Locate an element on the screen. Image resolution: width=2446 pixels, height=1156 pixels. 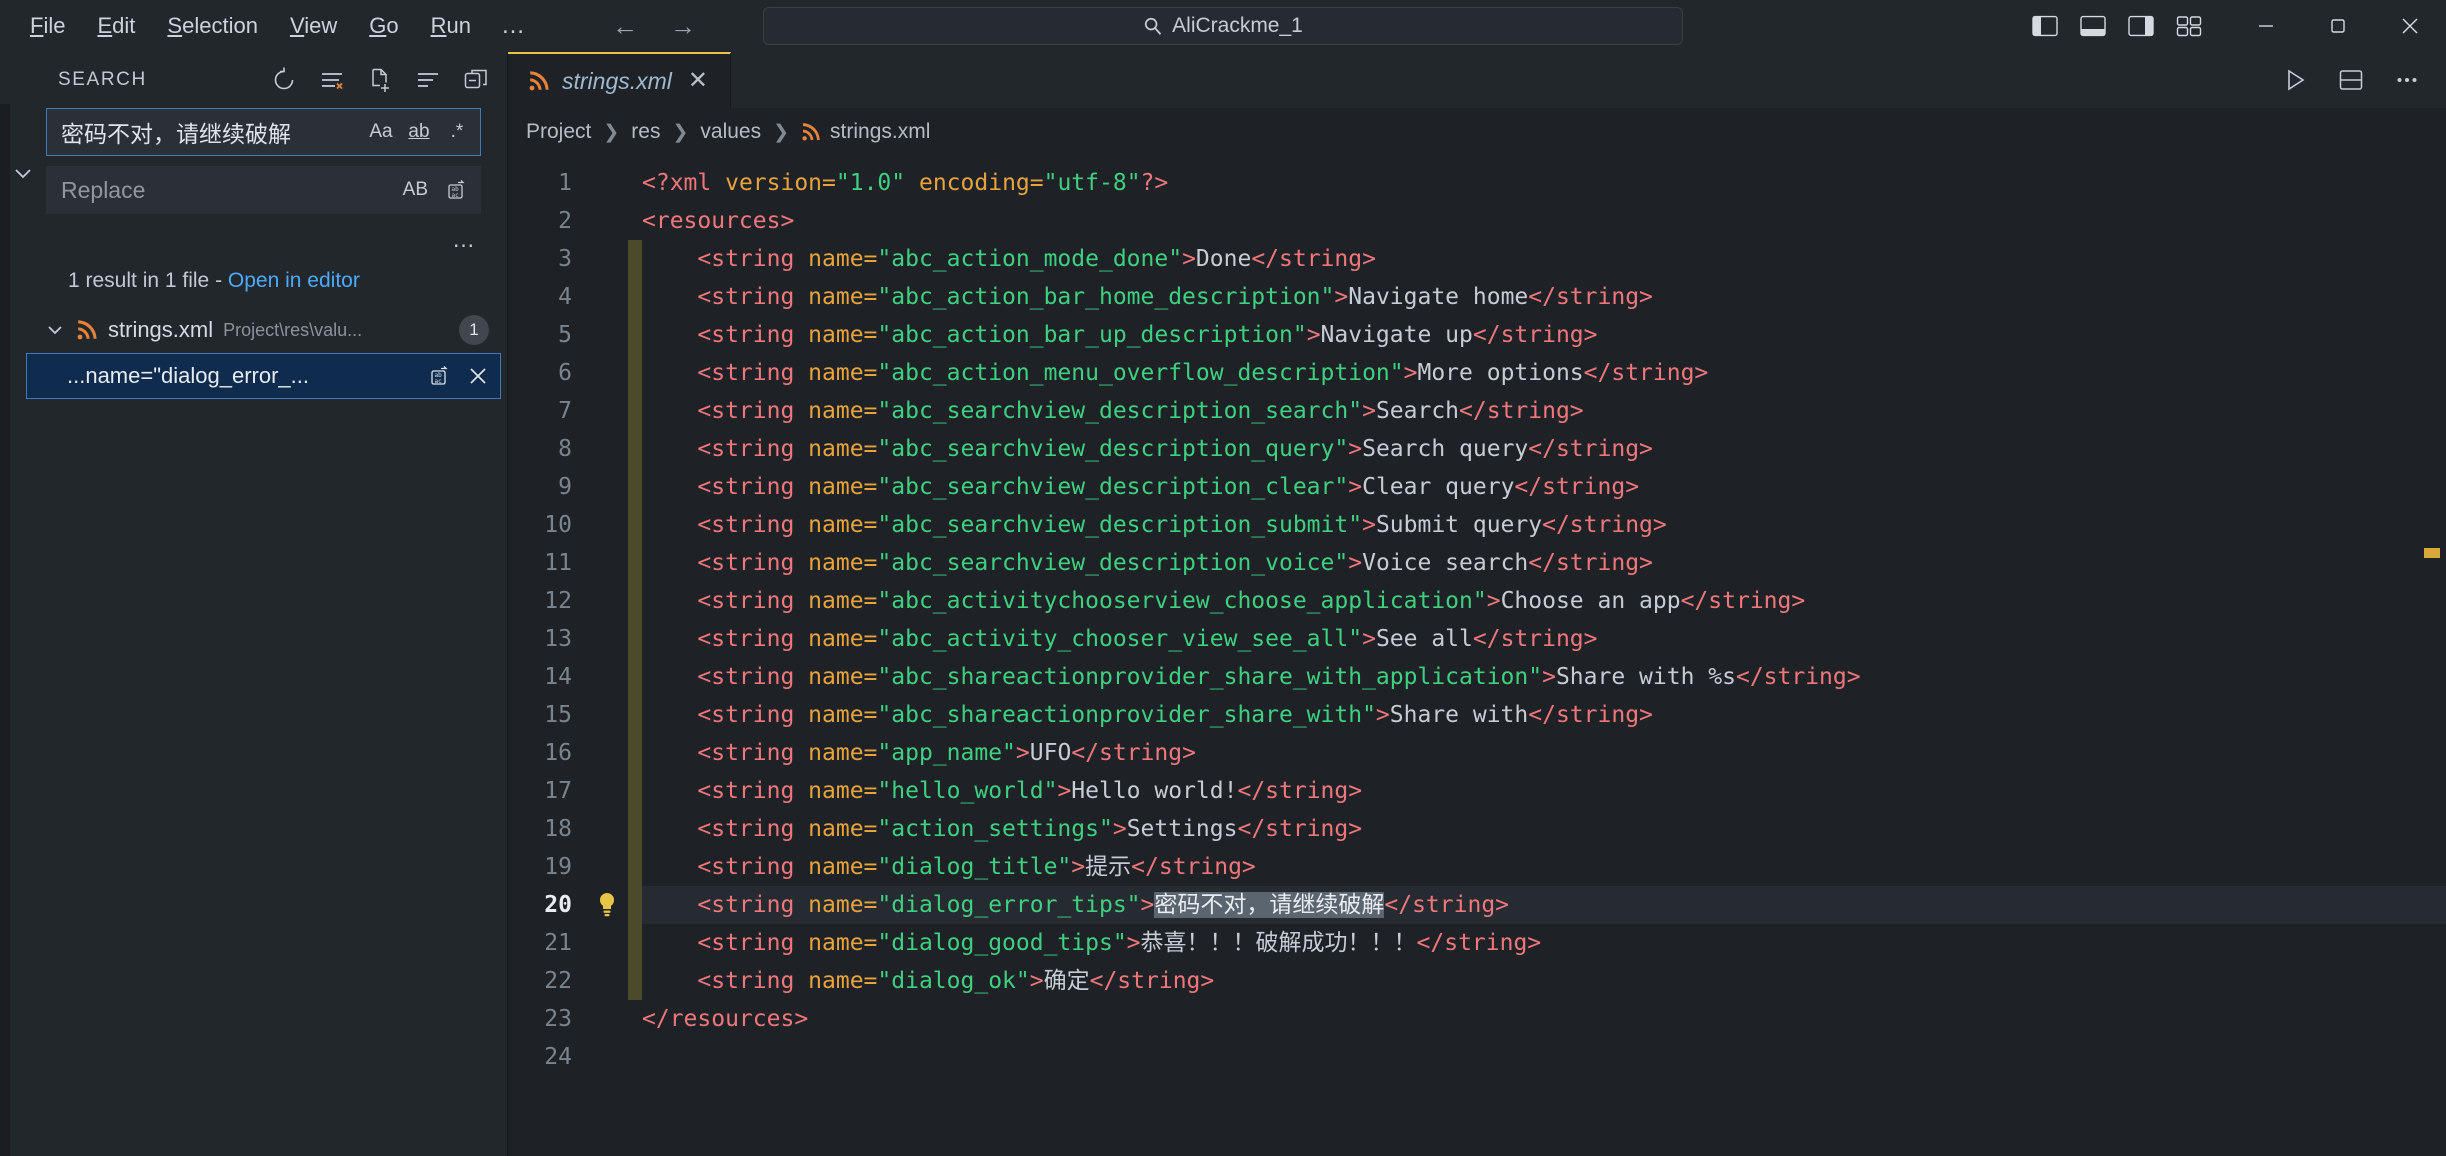
maximize-icon is located at coordinates (2338, 26).